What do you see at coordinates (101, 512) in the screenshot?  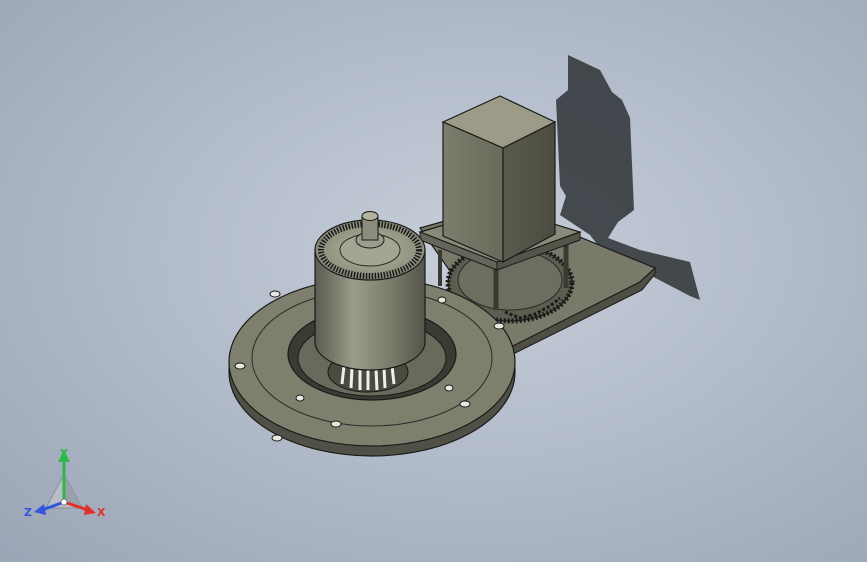 I see `x-axis-label: X` at bounding box center [101, 512].